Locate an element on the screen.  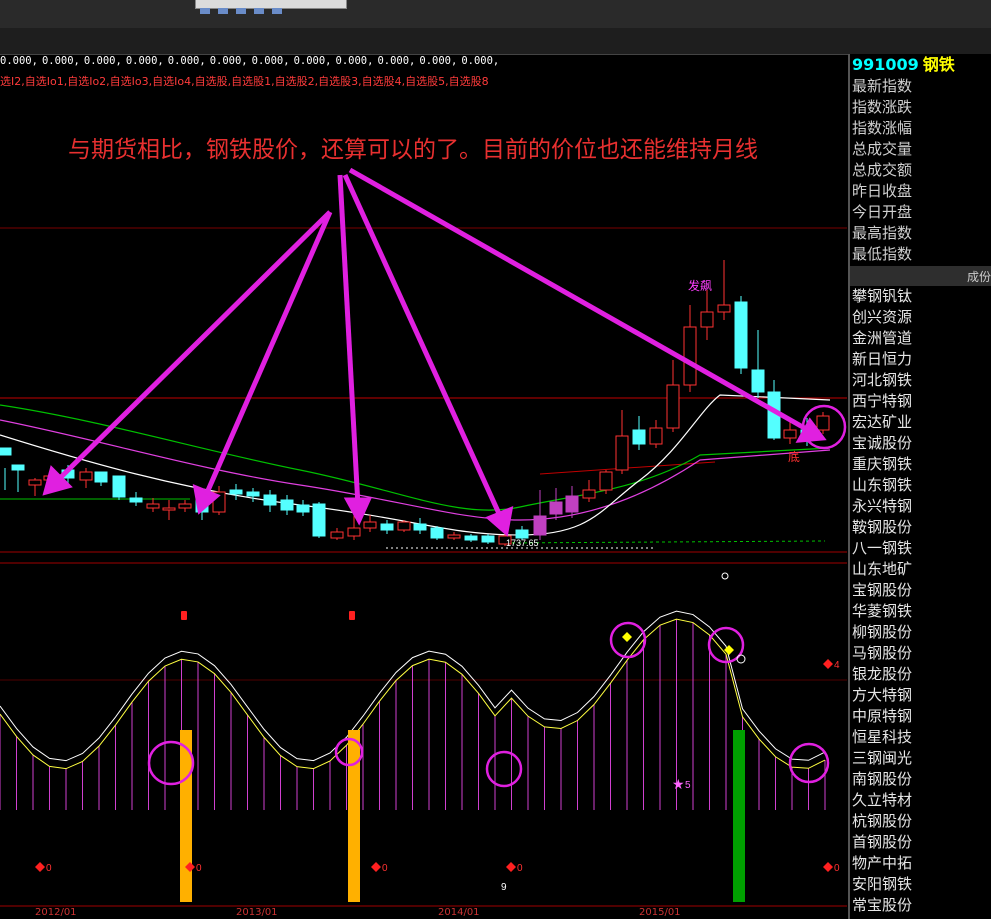
stock-item: 首钢股份 is located at coordinates (920, 842).